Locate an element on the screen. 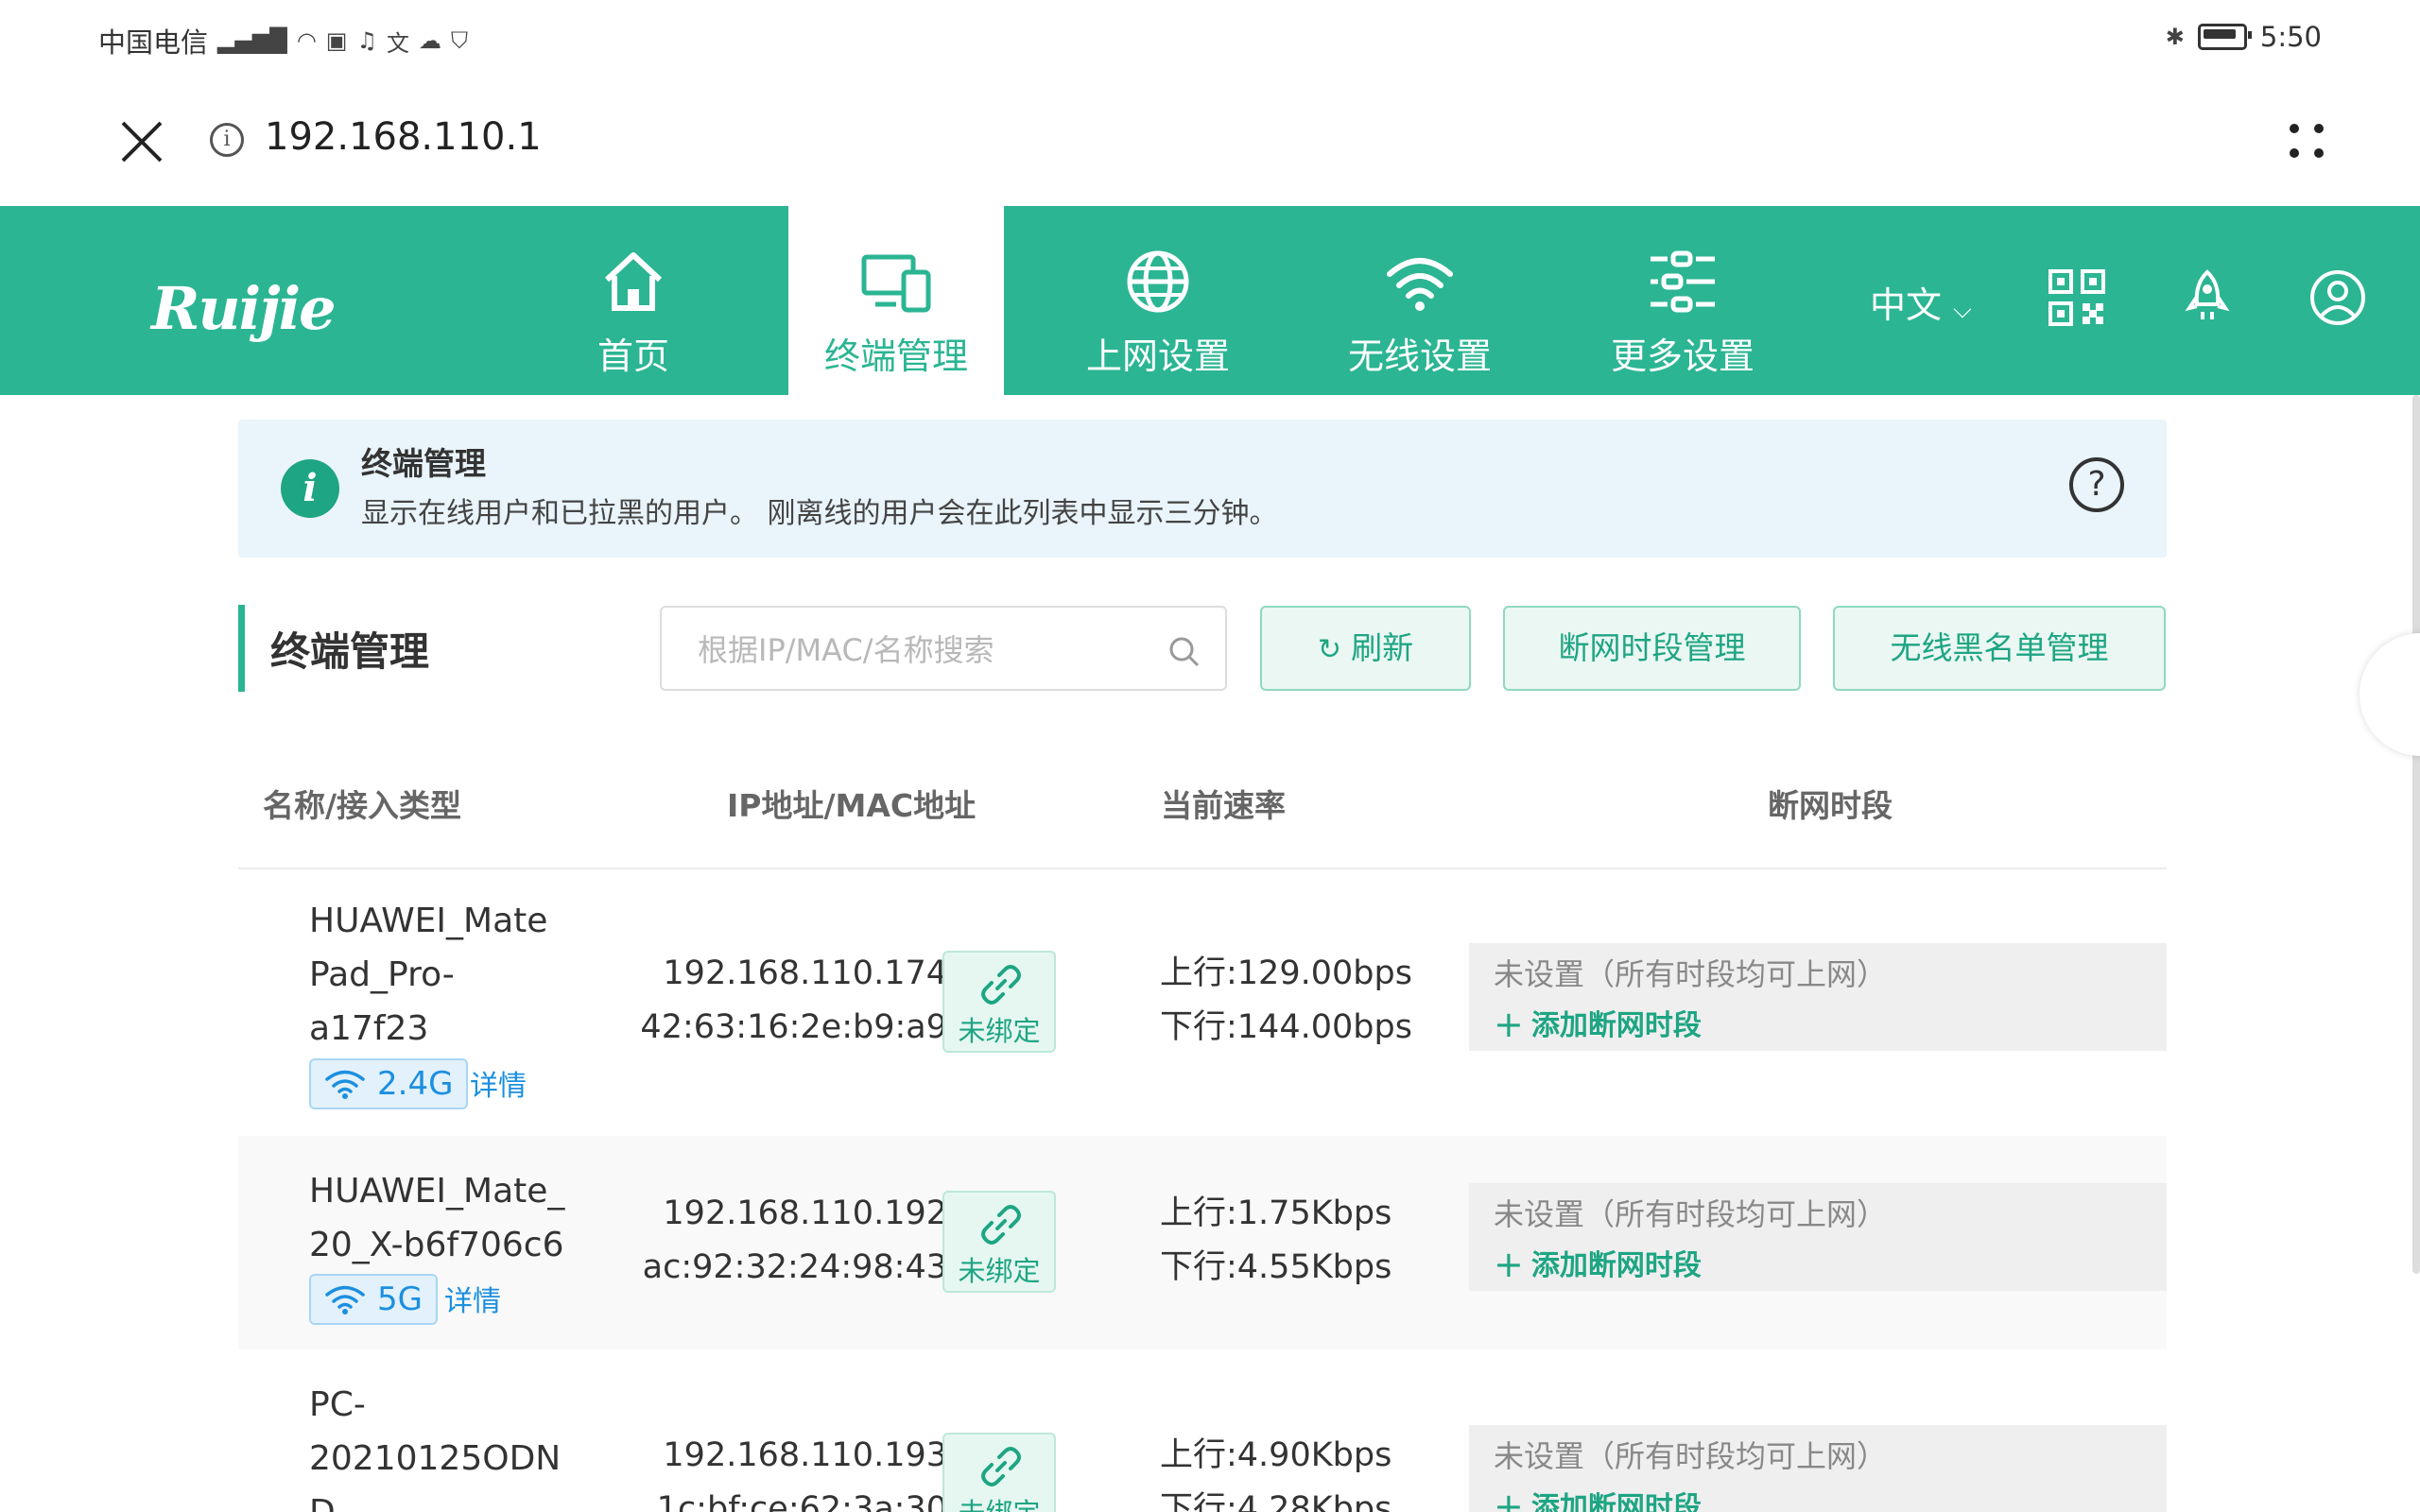 The width and height of the screenshot is (2420, 1512). schedule-management-button: 断网时段管理 is located at coordinates (1652, 648).